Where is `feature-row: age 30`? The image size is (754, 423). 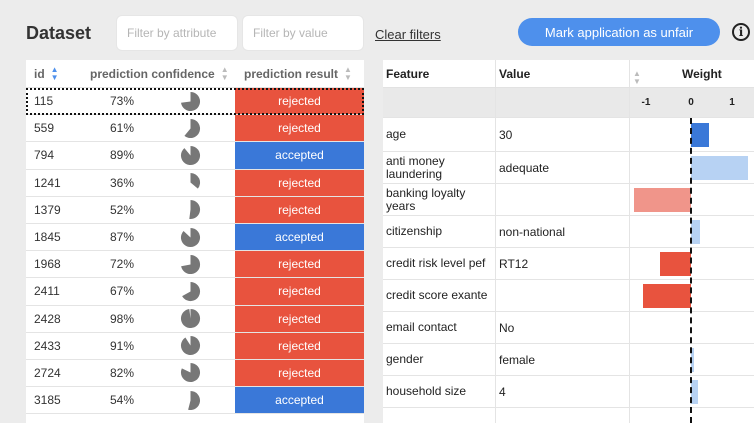 feature-row: age 30 is located at coordinates (568, 135).